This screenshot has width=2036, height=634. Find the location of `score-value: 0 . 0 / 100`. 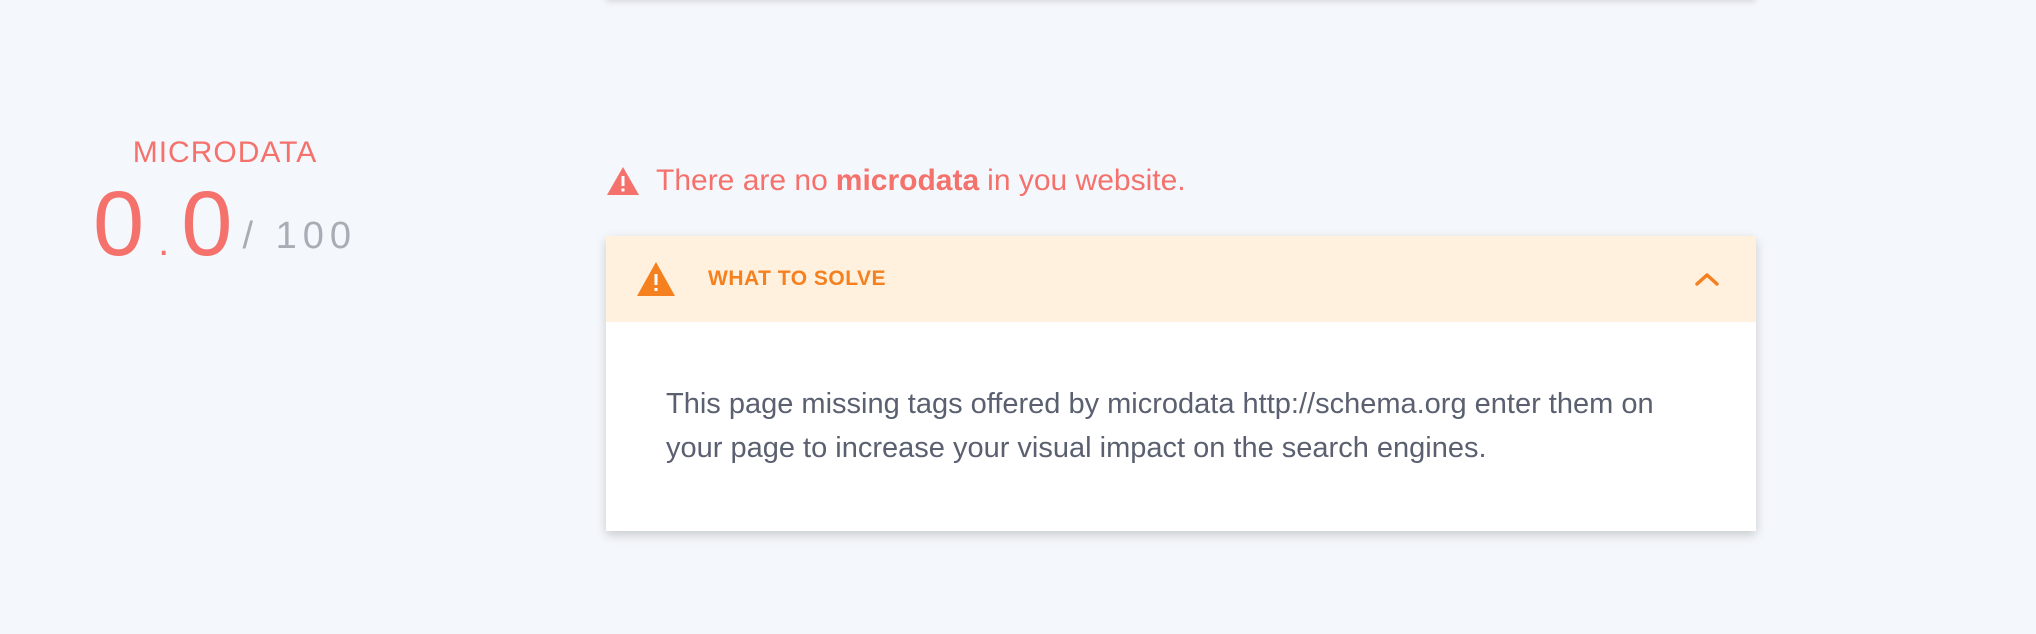

score-value: 0 . 0 / 100 is located at coordinates (225, 224).